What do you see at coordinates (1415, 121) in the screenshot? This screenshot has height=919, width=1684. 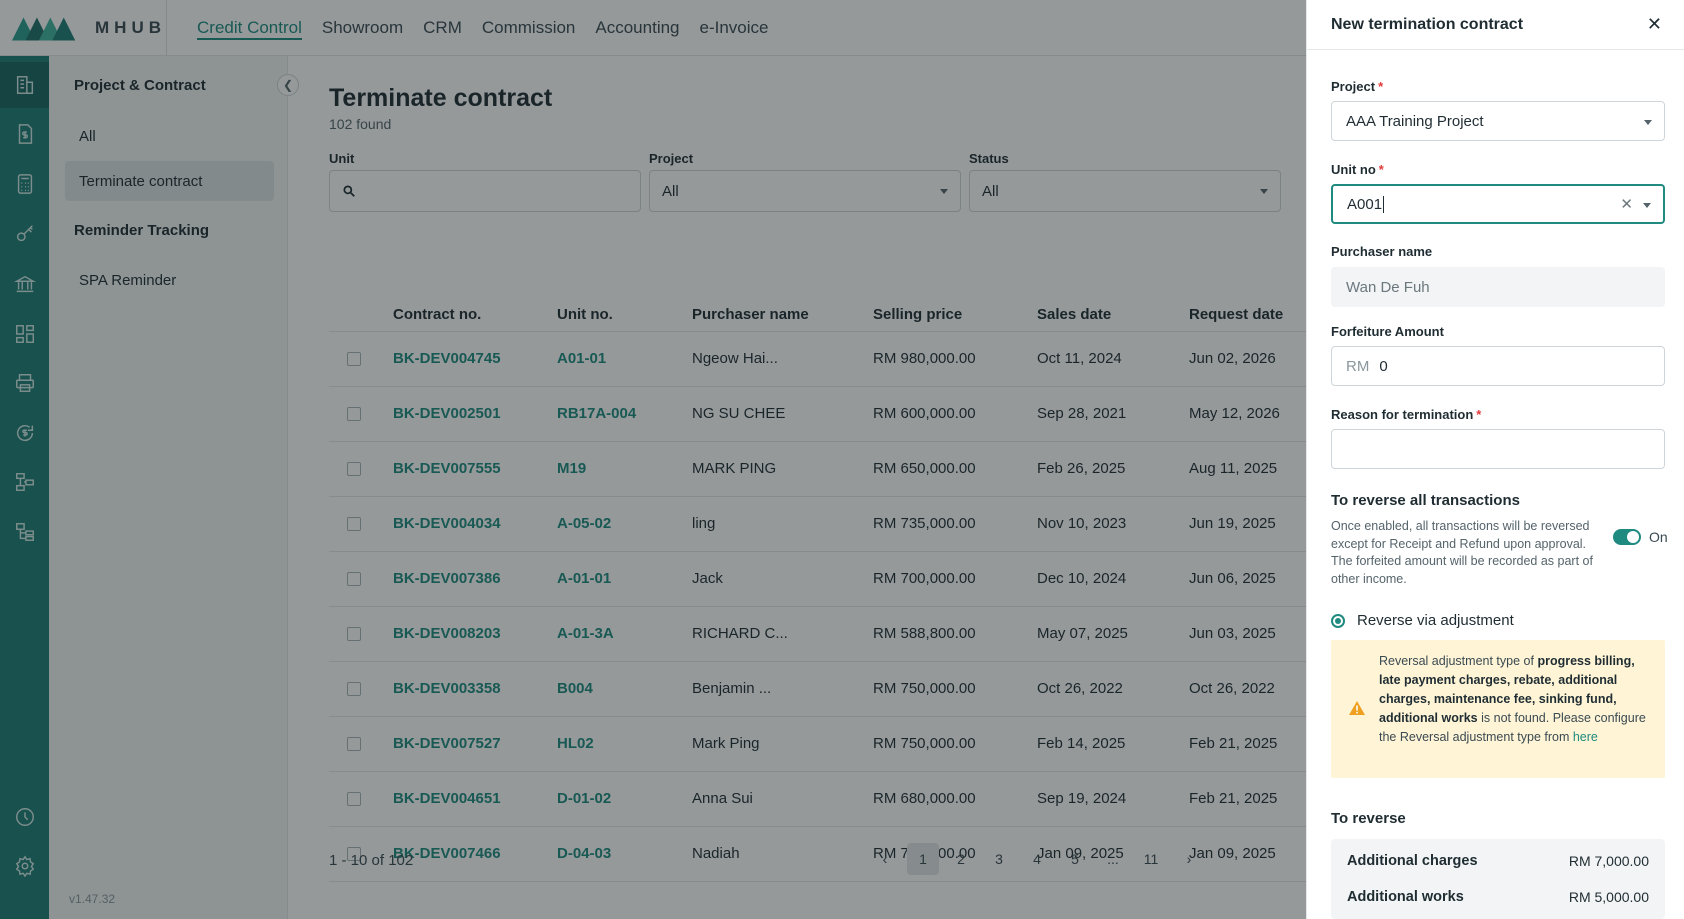 I see `project-select-value: AAA Training Project` at bounding box center [1415, 121].